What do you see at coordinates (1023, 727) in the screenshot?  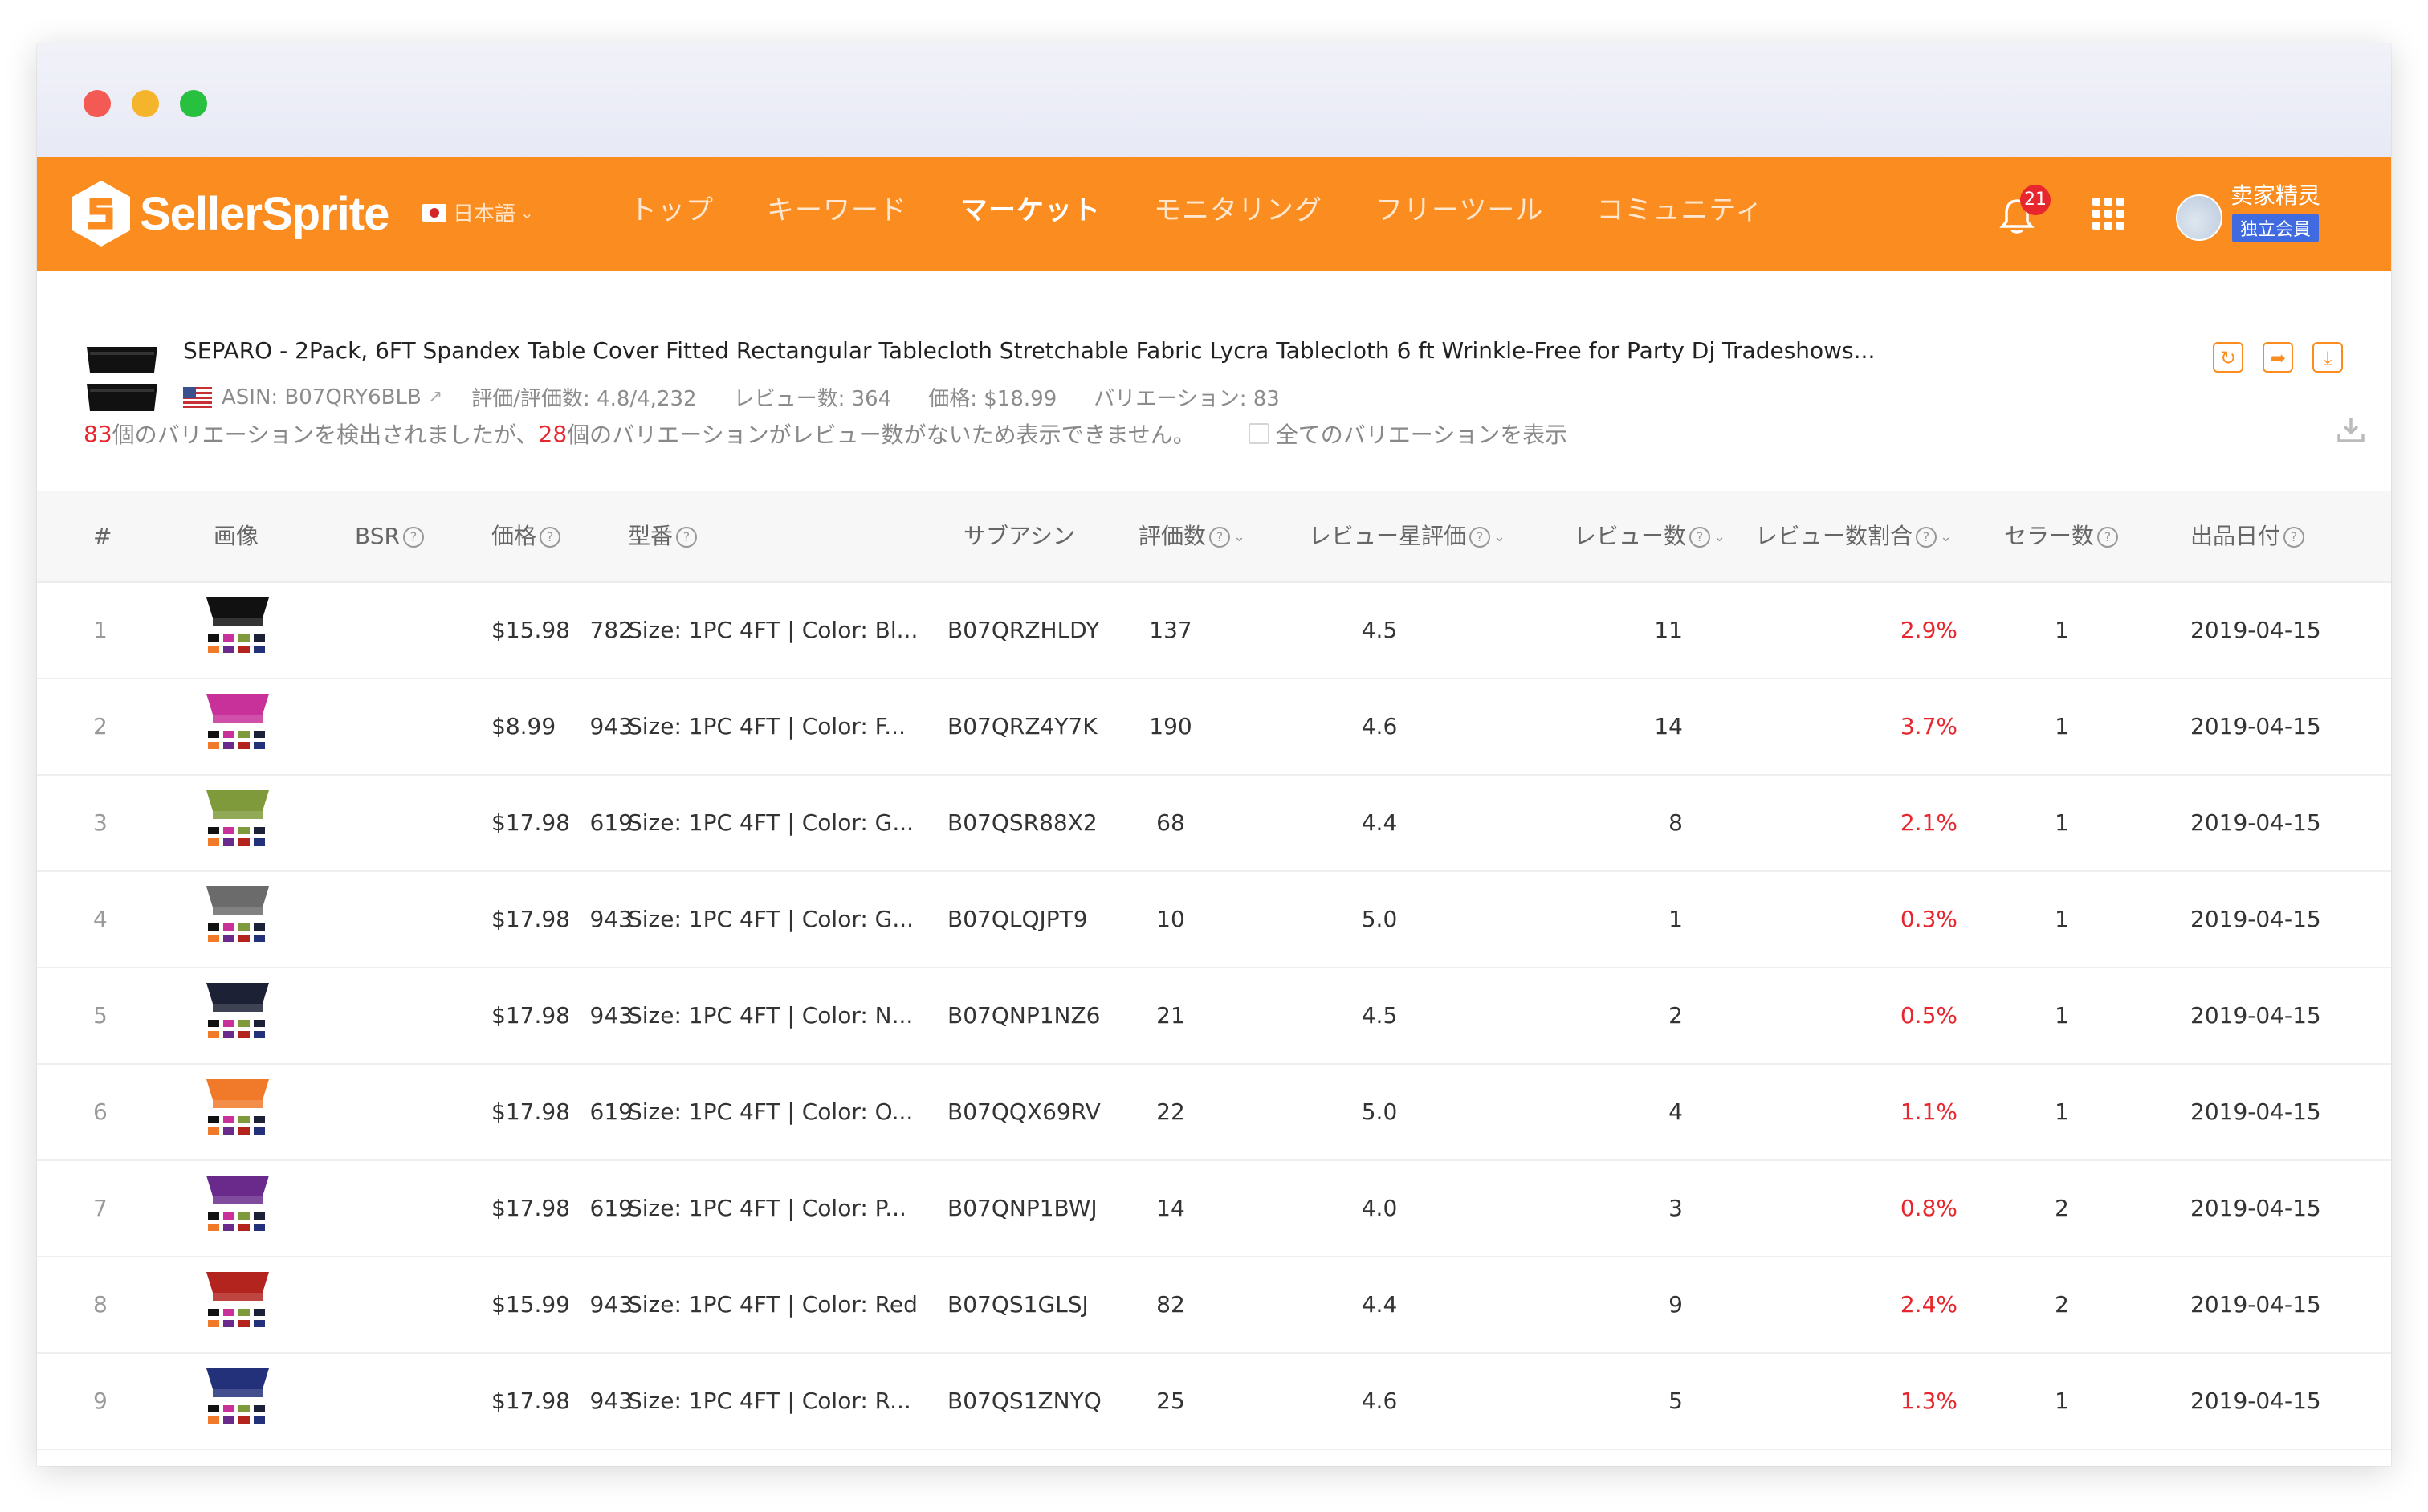 I see `cell-sub-asin: B07QRZ4Y7K` at bounding box center [1023, 727].